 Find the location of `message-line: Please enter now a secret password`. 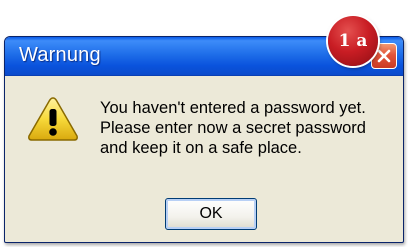

message-line: Please enter now a secret password is located at coordinates (233, 128).